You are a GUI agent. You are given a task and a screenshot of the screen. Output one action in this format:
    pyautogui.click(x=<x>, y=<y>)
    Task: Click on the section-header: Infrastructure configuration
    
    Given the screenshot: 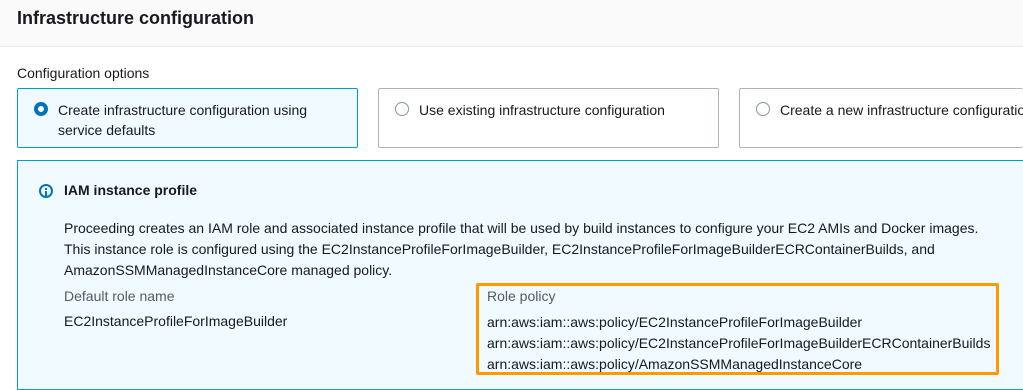 What is the action you would take?
    pyautogui.click(x=511, y=23)
    